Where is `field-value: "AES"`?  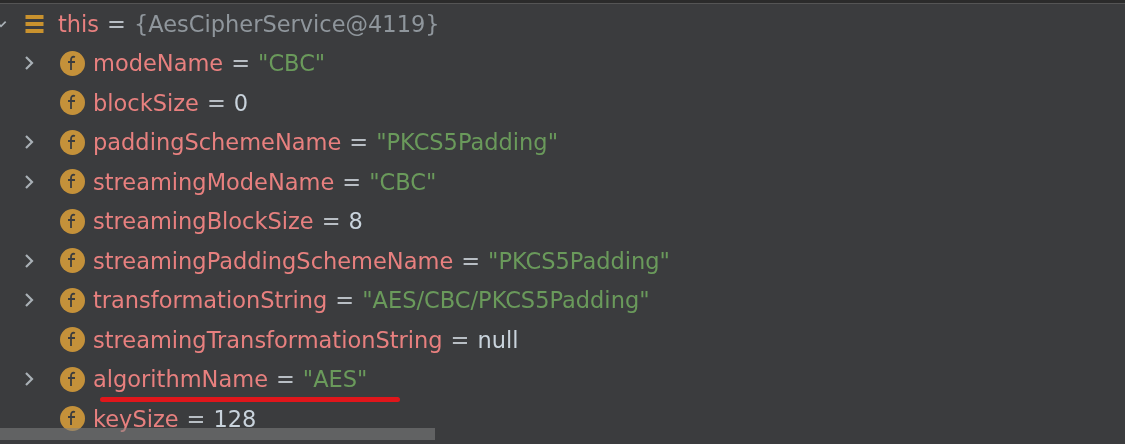
field-value: "AES" is located at coordinates (335, 379).